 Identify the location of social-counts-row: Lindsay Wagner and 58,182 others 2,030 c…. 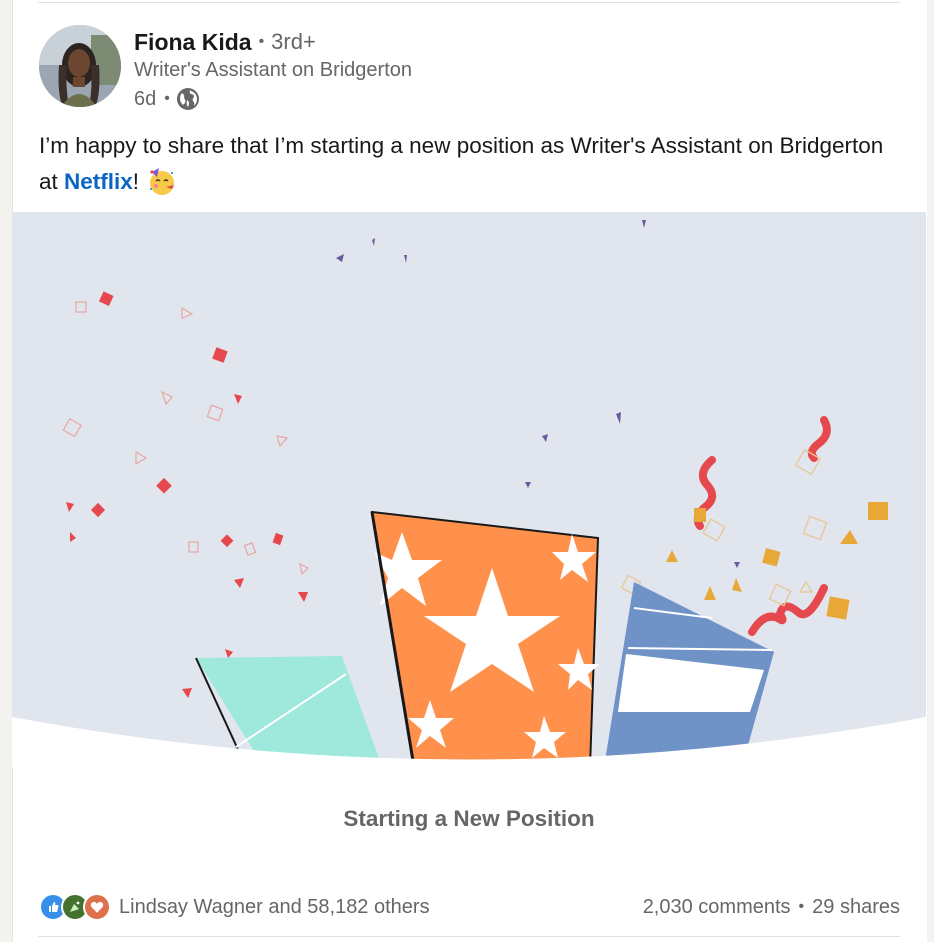
(469, 907).